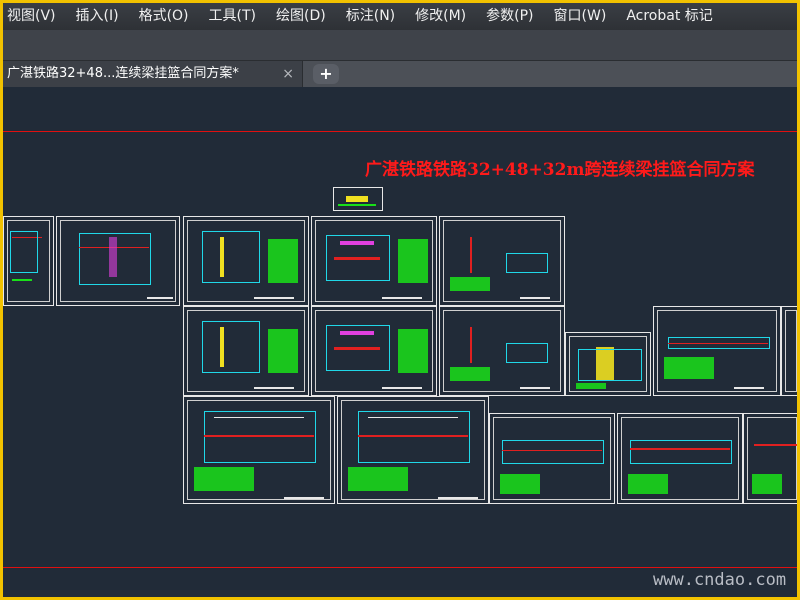 Image resolution: width=800 pixels, height=600 pixels. Describe the element at coordinates (370, 16) in the screenshot. I see `menu-dimension: 标注(N)` at that location.